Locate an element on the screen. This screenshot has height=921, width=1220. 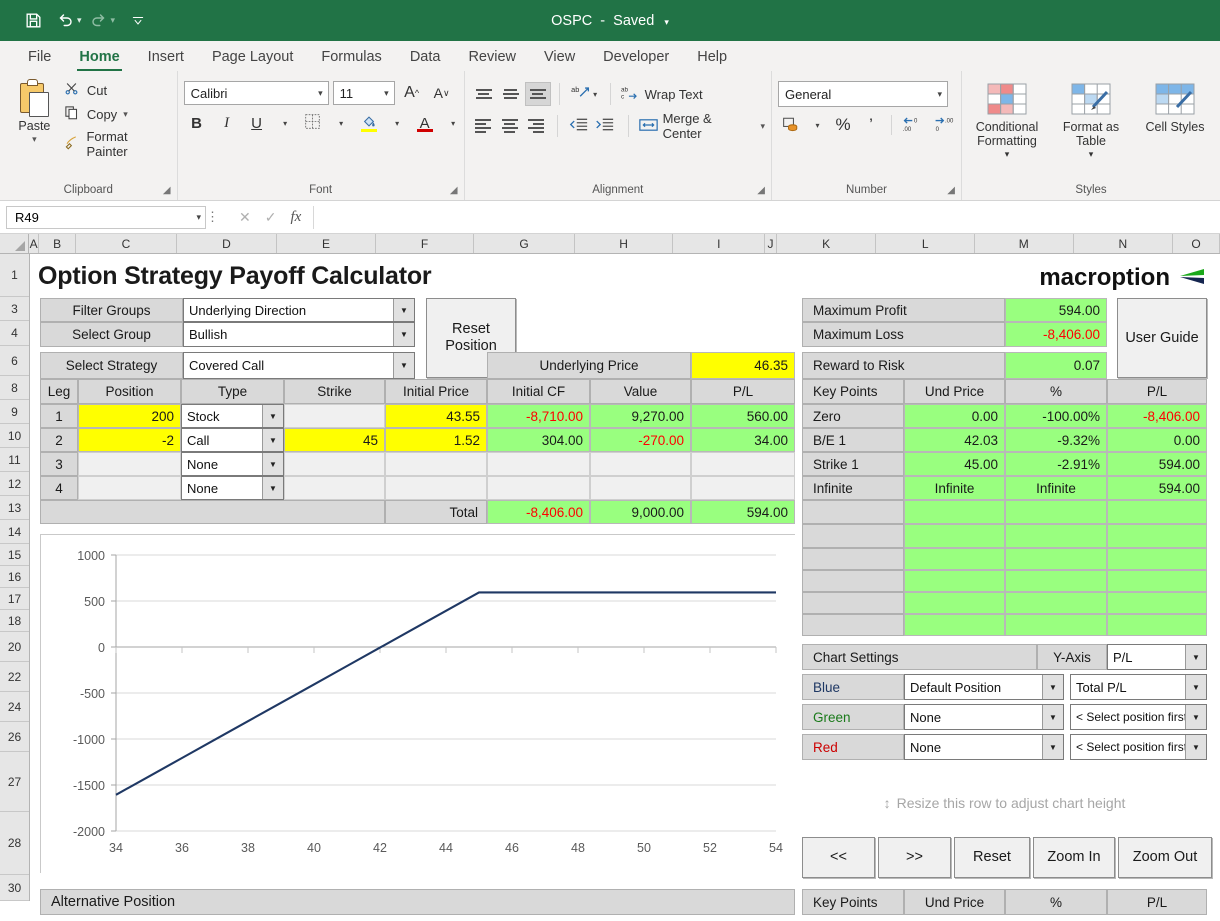
conditional-formatting-button: Conditional Formatting ▾ is located at coordinates (1007, 121).